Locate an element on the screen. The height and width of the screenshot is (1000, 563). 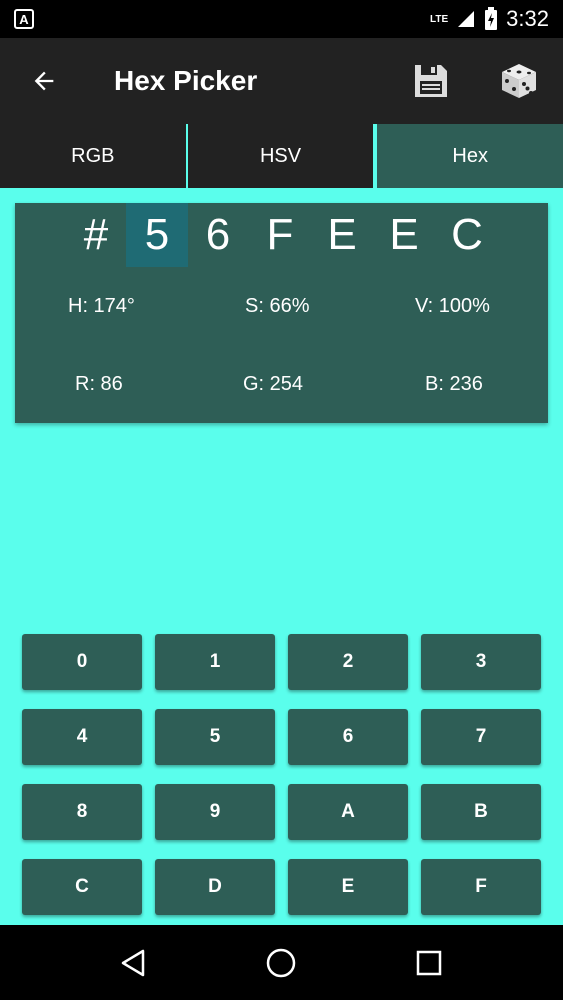
key-6: 6 is located at coordinates (348, 737).